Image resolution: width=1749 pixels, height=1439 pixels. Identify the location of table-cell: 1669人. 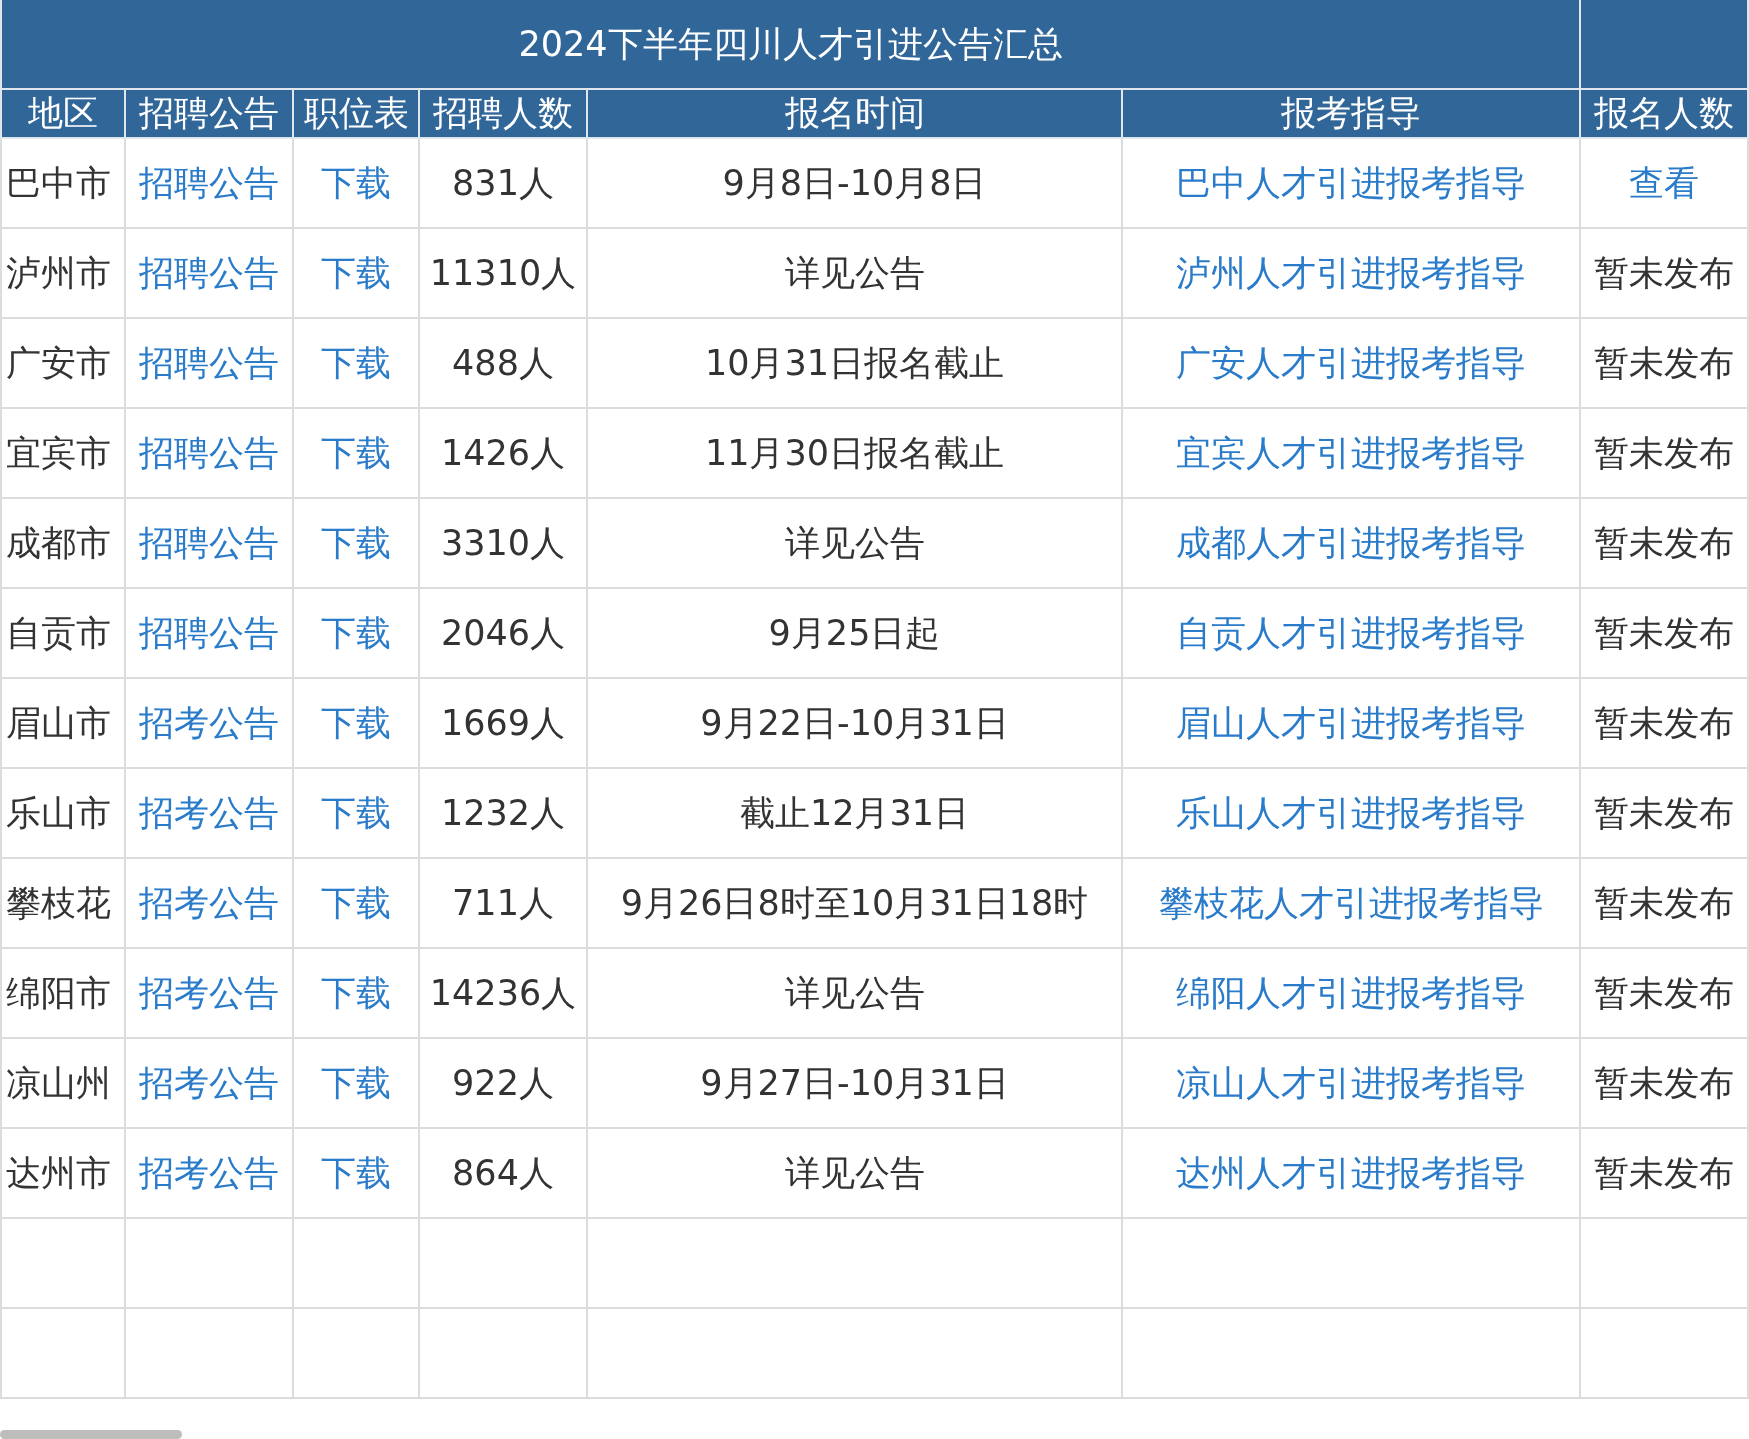
(503, 722).